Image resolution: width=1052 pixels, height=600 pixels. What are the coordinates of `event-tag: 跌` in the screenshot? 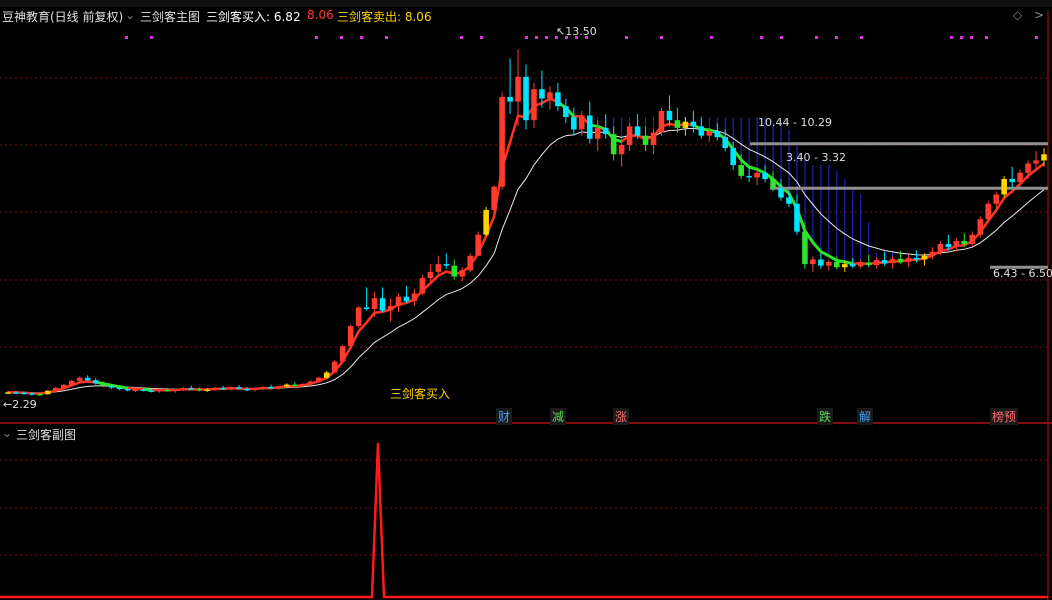 It's located at (825, 416).